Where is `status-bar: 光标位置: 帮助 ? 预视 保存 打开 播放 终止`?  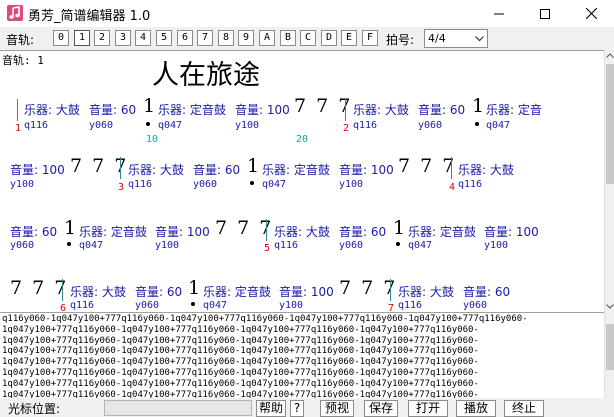 status-bar: 光标位置: 帮助 ? 预视 保存 打开 播放 终止 is located at coordinates (307, 407).